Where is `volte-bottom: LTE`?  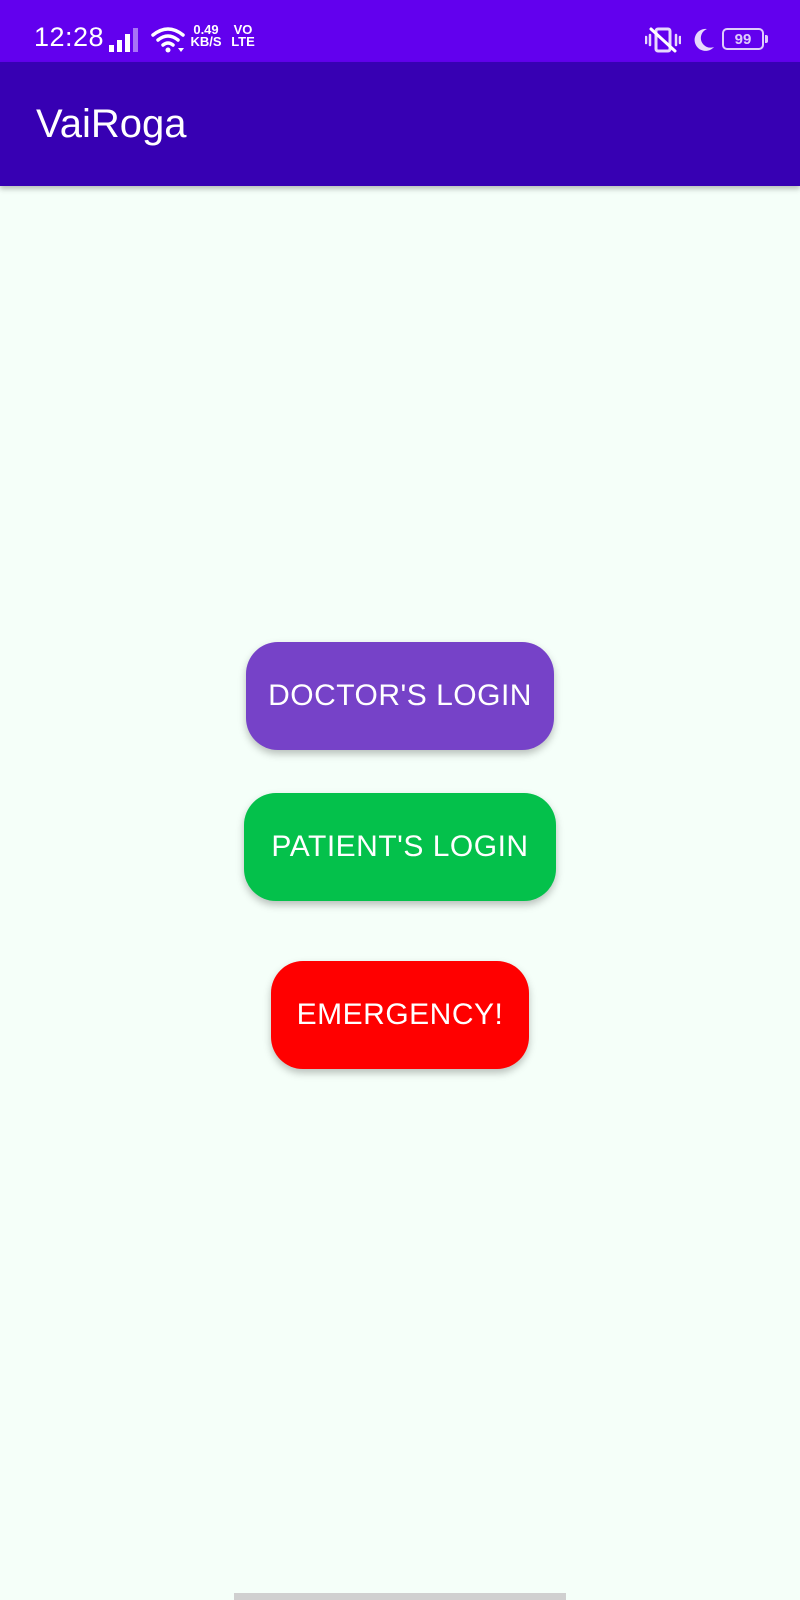
volte-bottom: LTE is located at coordinates (243, 41).